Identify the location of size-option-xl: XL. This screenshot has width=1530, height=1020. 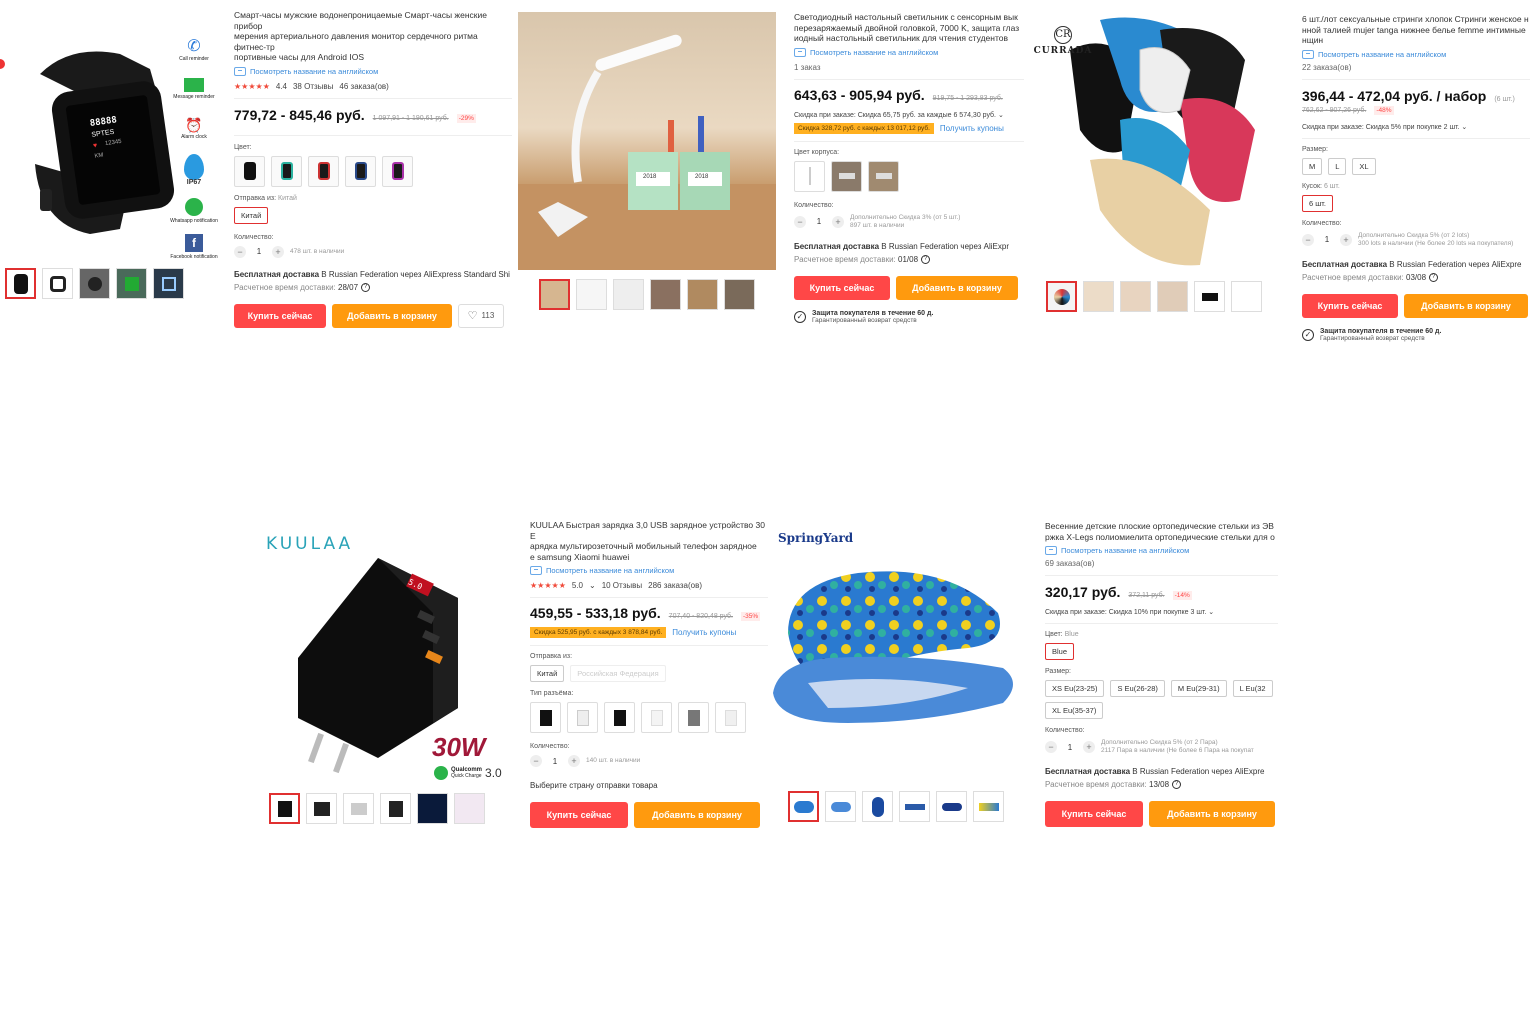
(1364, 166).